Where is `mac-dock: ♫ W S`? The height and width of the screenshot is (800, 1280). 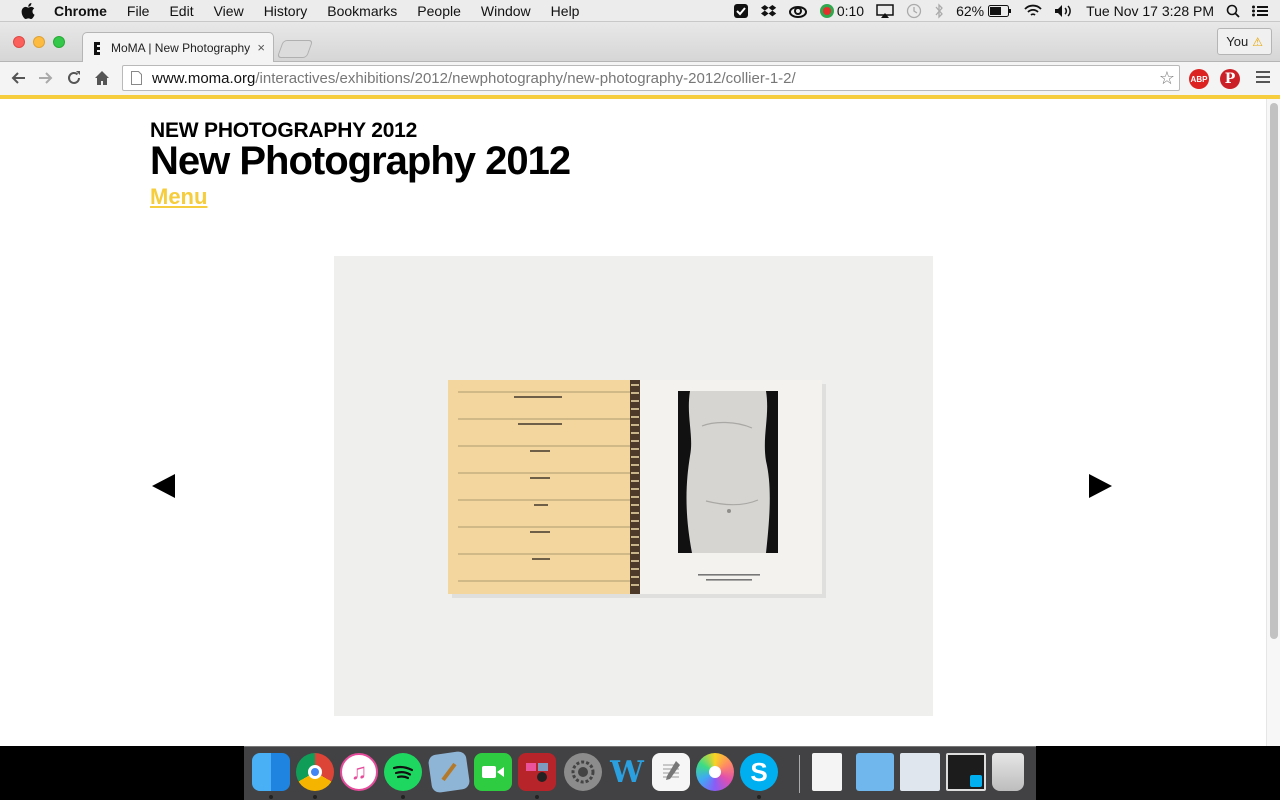 mac-dock: ♫ W S is located at coordinates (640, 773).